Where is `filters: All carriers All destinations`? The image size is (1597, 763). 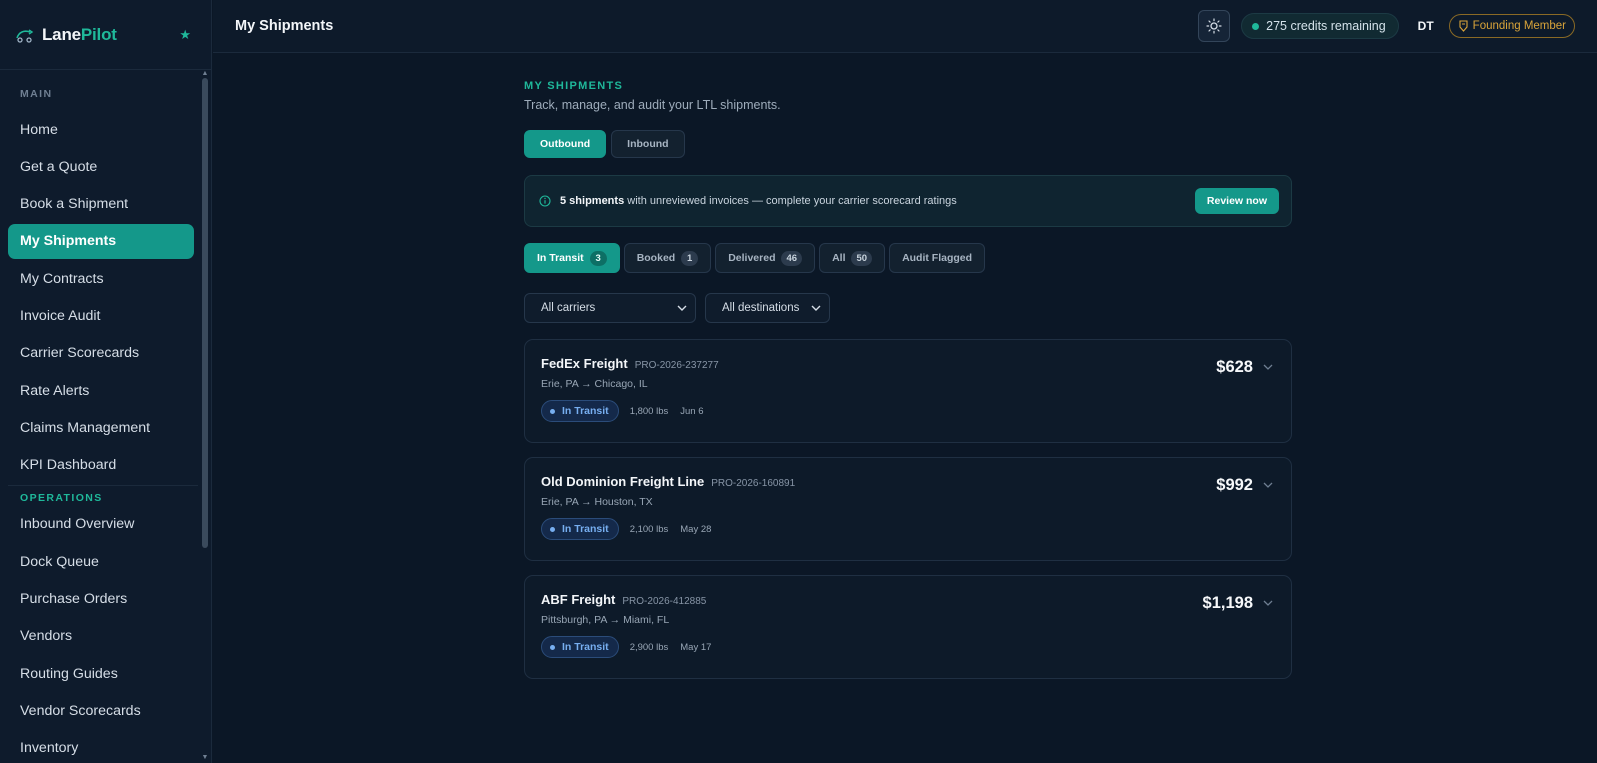
filters: All carriers All destinations is located at coordinates (908, 308).